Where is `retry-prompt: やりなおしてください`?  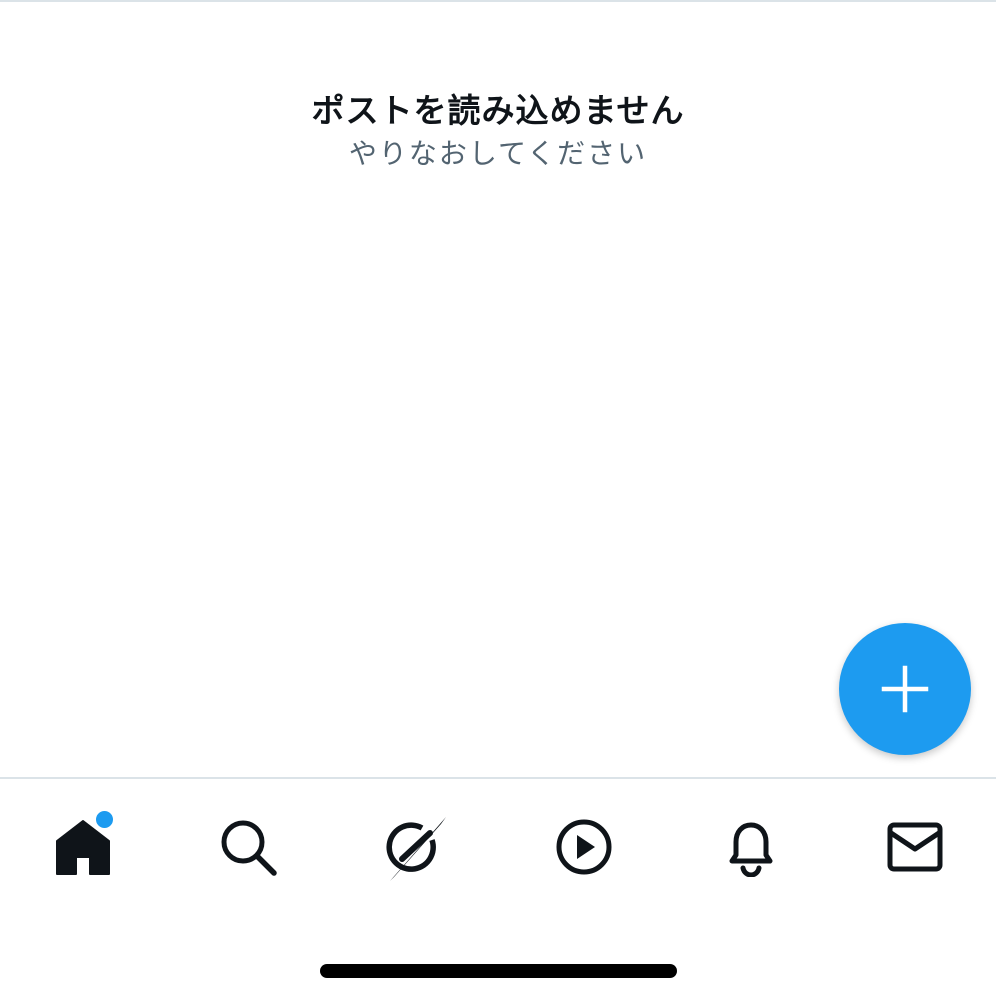
retry-prompt: やりなおしてください is located at coordinates (498, 154).